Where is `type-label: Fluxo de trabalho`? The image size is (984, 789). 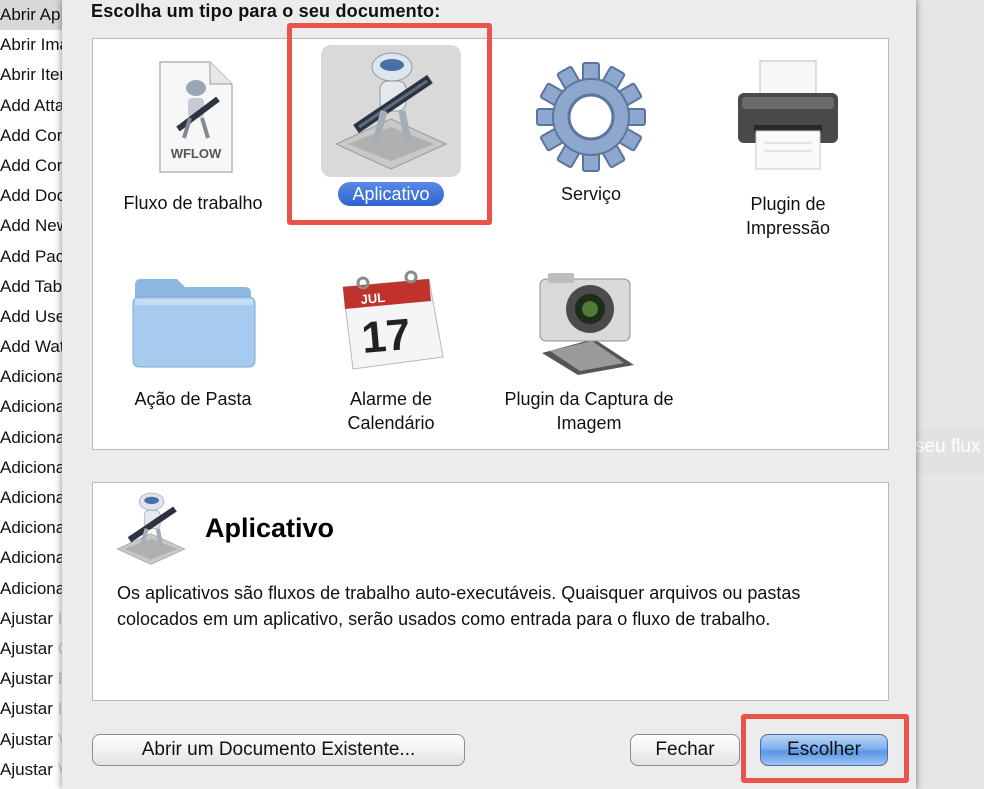
type-label: Fluxo de trabalho is located at coordinates (193, 203).